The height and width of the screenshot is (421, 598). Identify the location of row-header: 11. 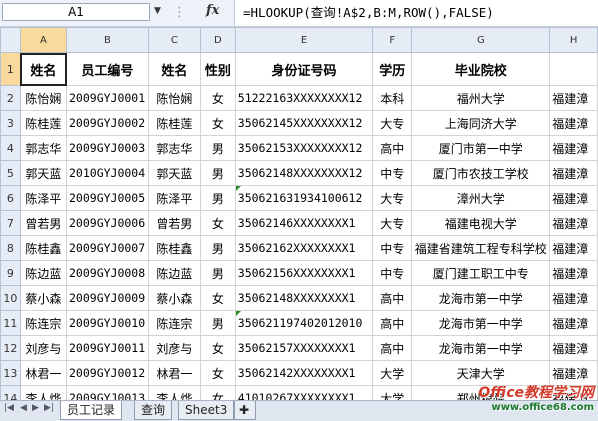
(10, 323).